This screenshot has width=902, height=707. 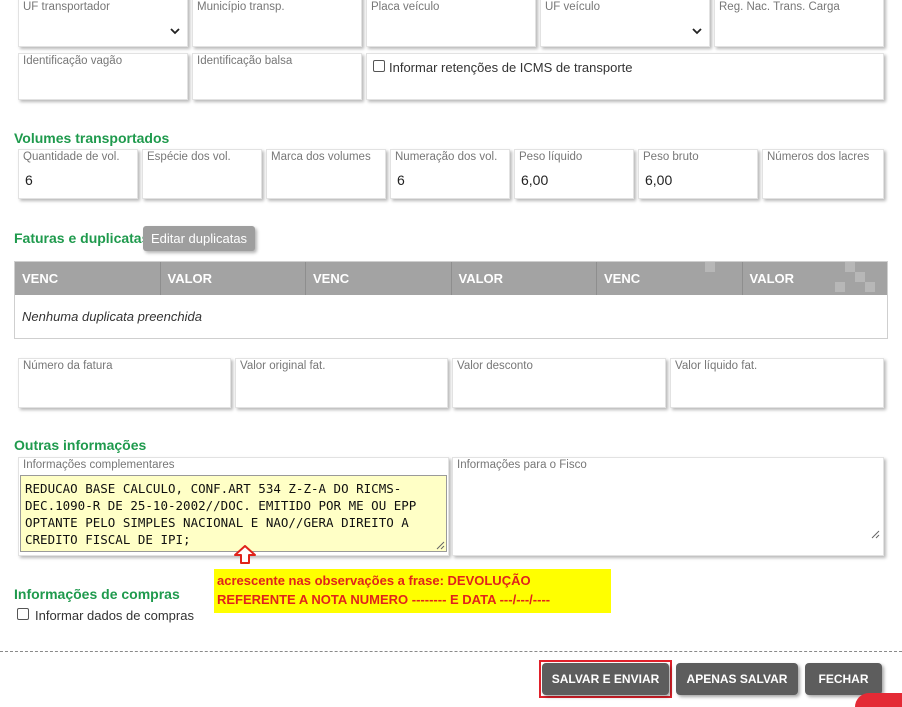 I want to click on valor-desconto-label: Valor desconto, so click(x=495, y=366).